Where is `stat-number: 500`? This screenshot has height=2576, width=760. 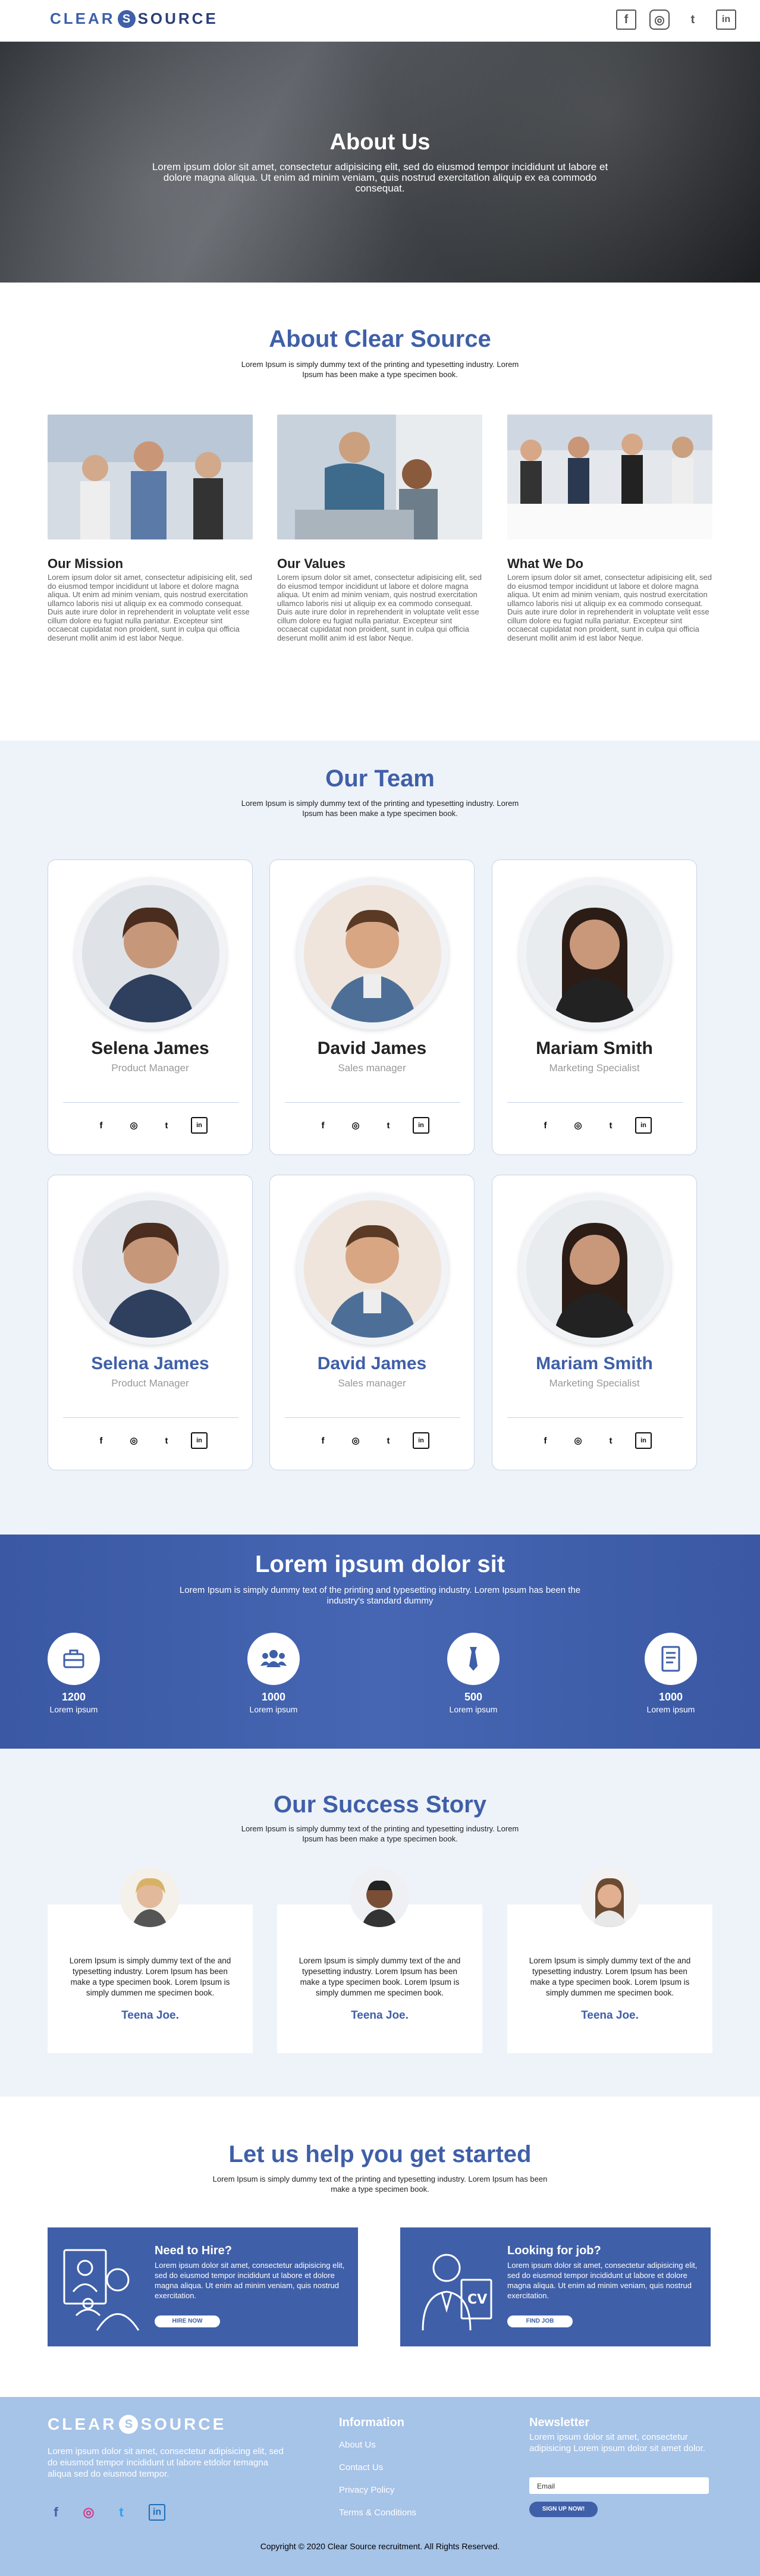
stat-number: 500 is located at coordinates (473, 1697).